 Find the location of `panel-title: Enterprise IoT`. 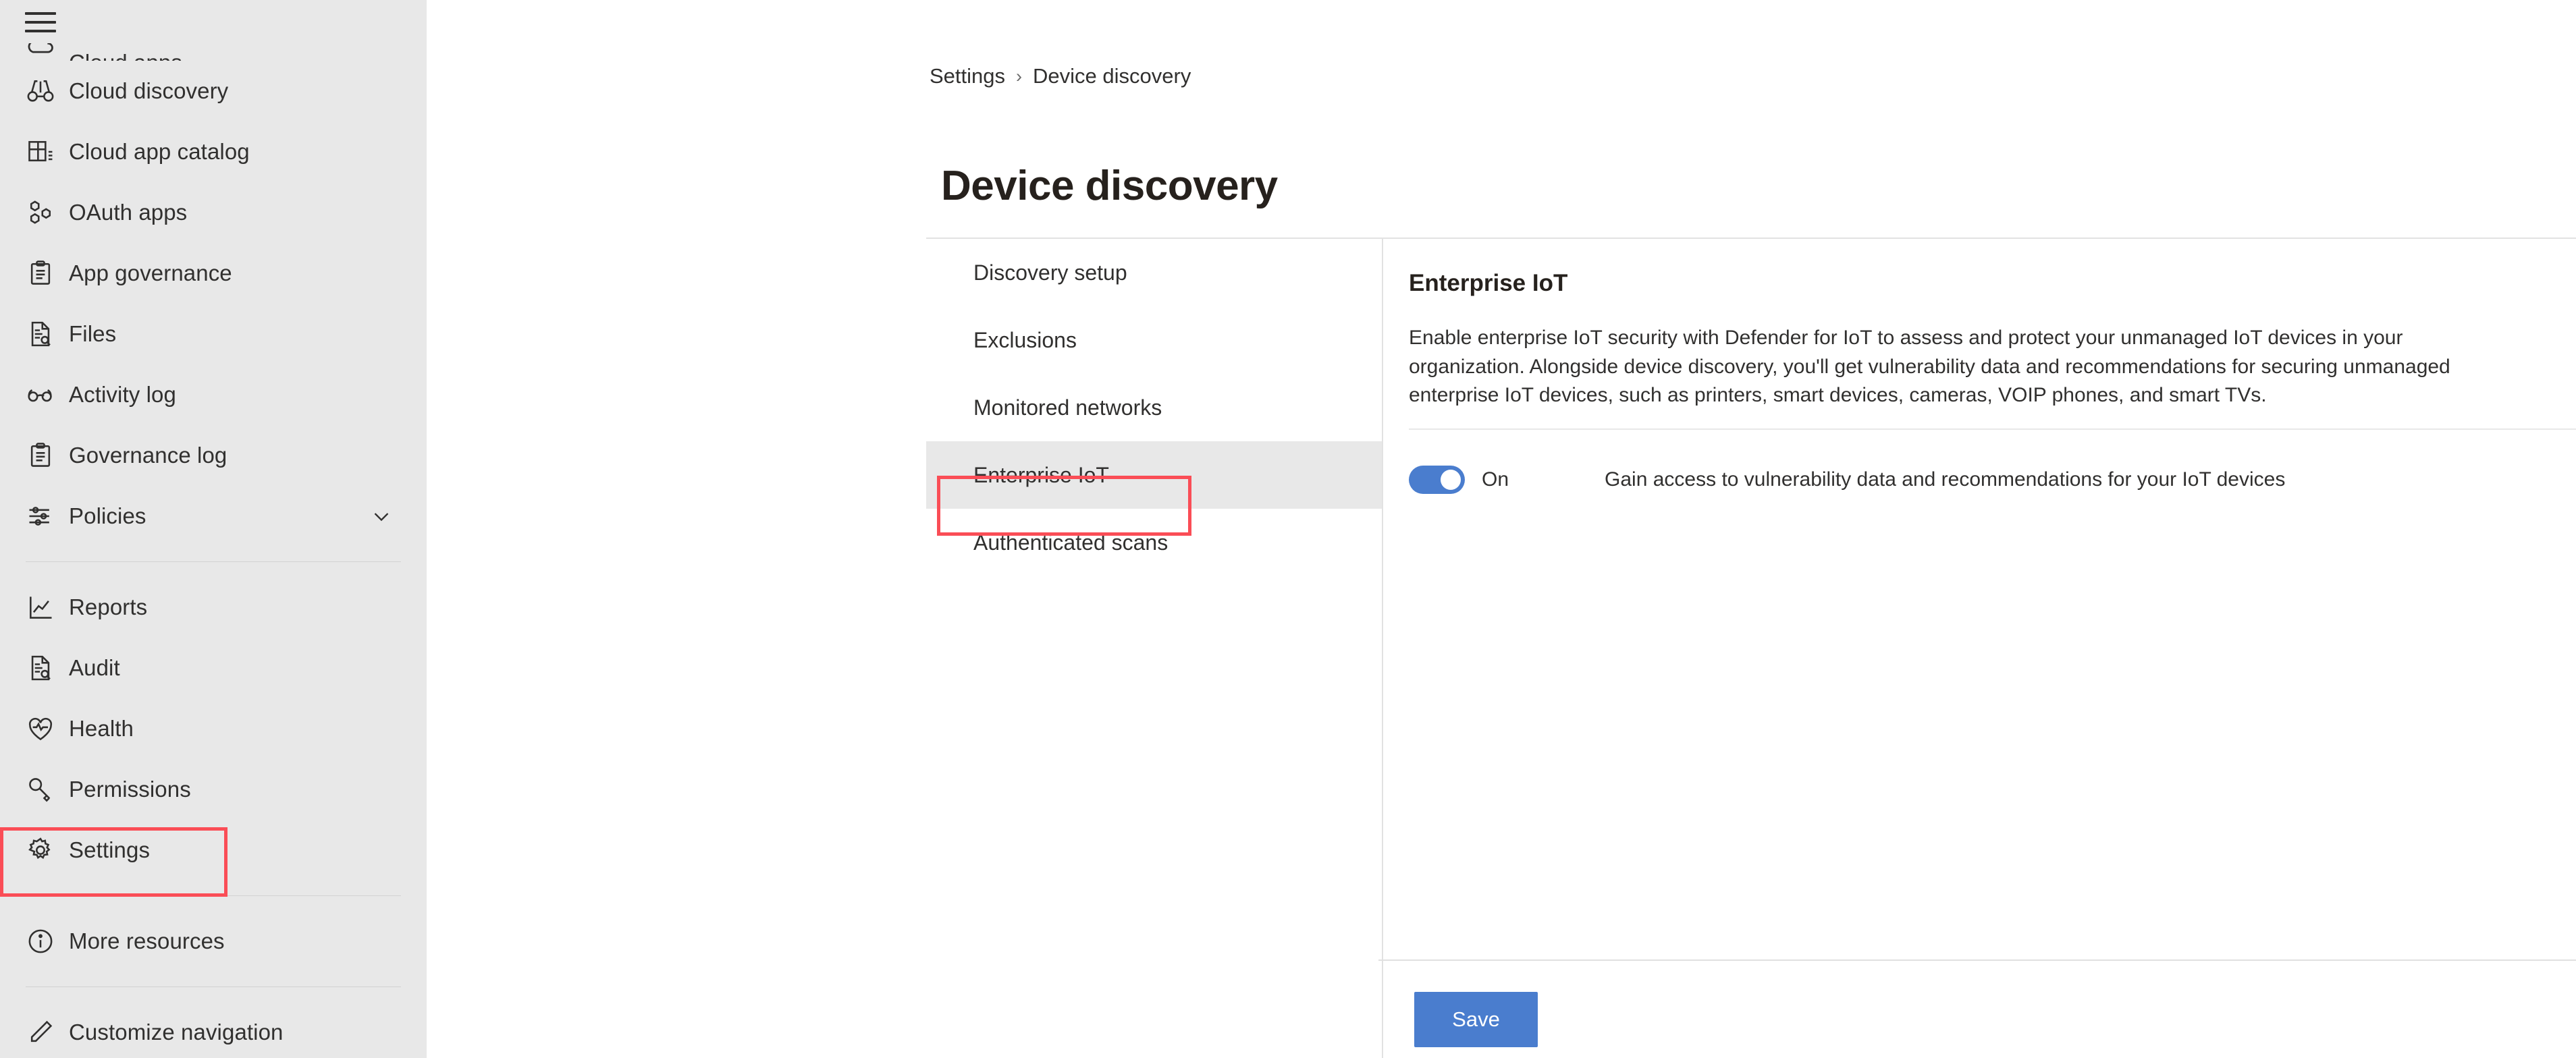

panel-title: Enterprise IoT is located at coordinates (1489, 283).